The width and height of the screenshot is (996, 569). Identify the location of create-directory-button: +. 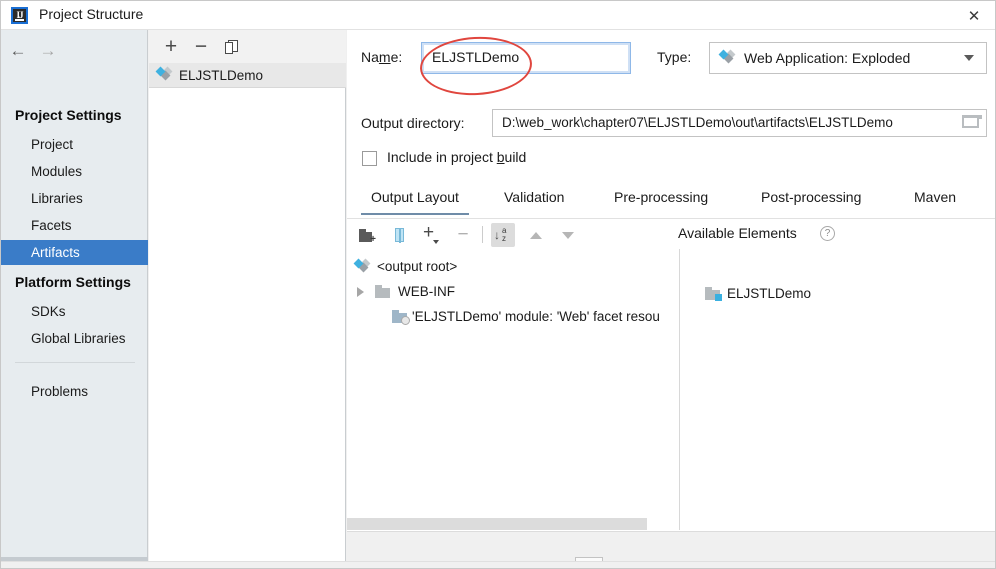
(367, 235).